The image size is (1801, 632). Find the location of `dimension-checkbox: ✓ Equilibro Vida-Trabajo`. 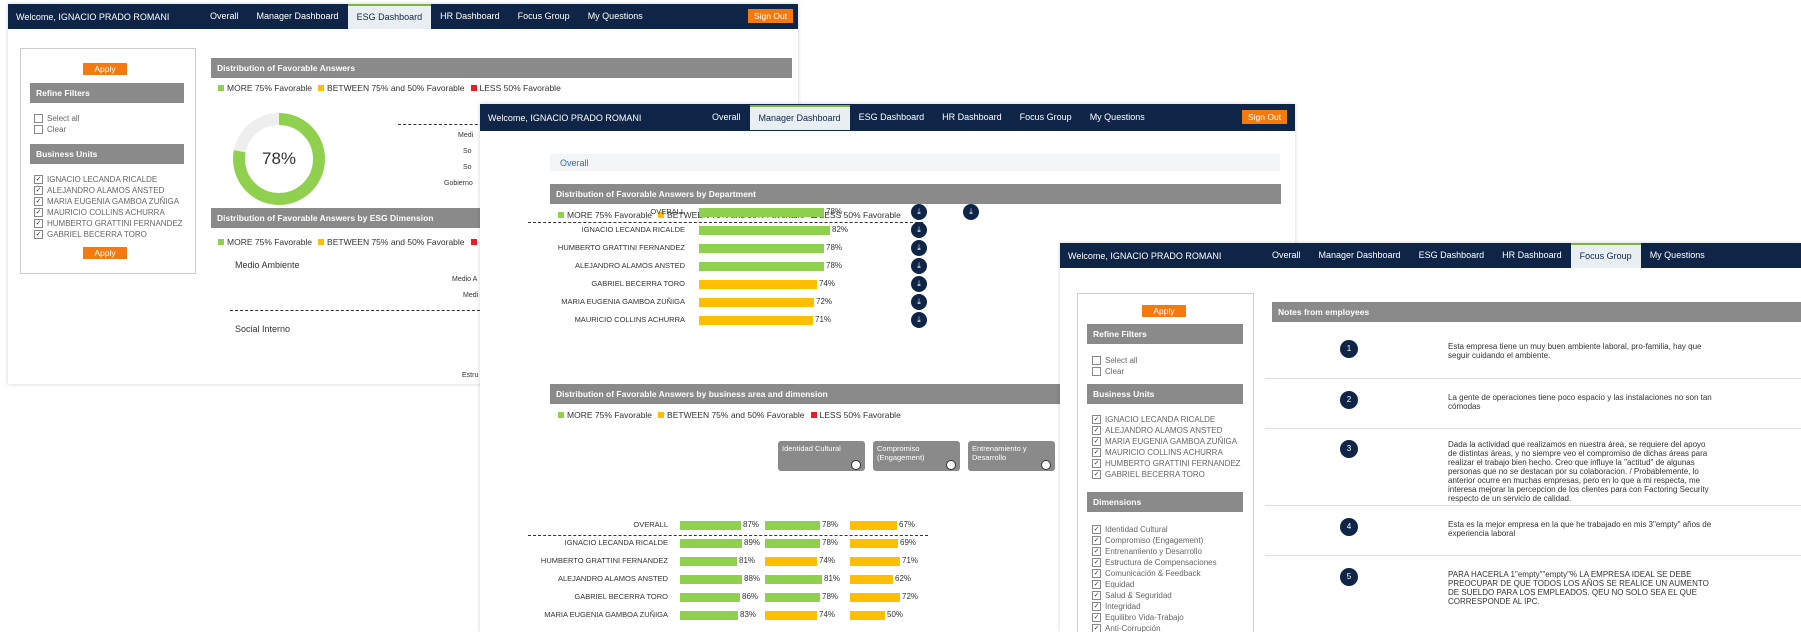

dimension-checkbox: ✓ Equilibro Vida-Trabajo is located at coordinates (1138, 618).